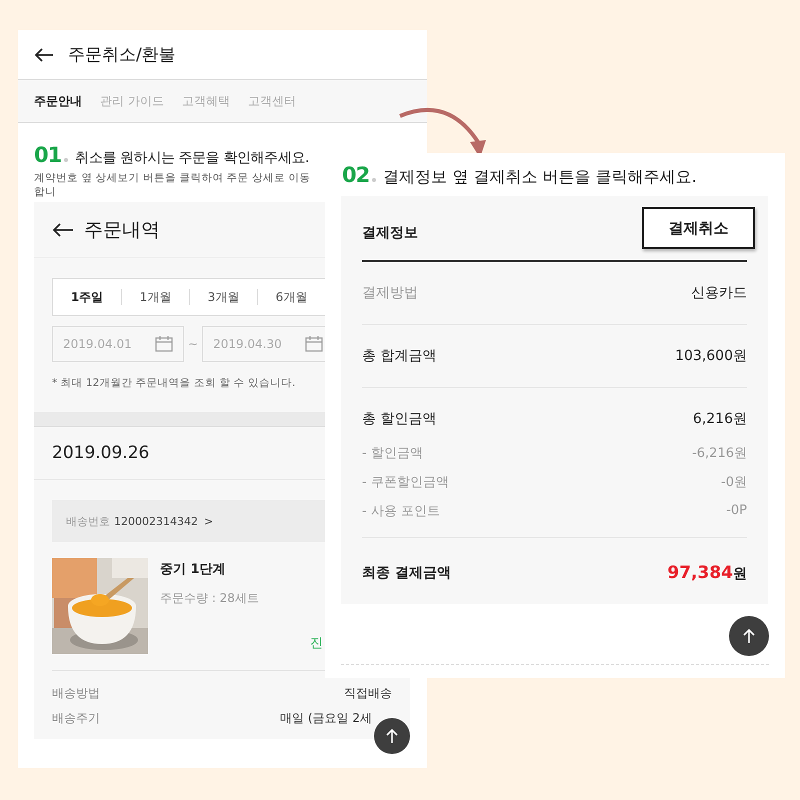 The width and height of the screenshot is (800, 800). What do you see at coordinates (368, 693) in the screenshot?
I see `detail-value: 직접배송` at bounding box center [368, 693].